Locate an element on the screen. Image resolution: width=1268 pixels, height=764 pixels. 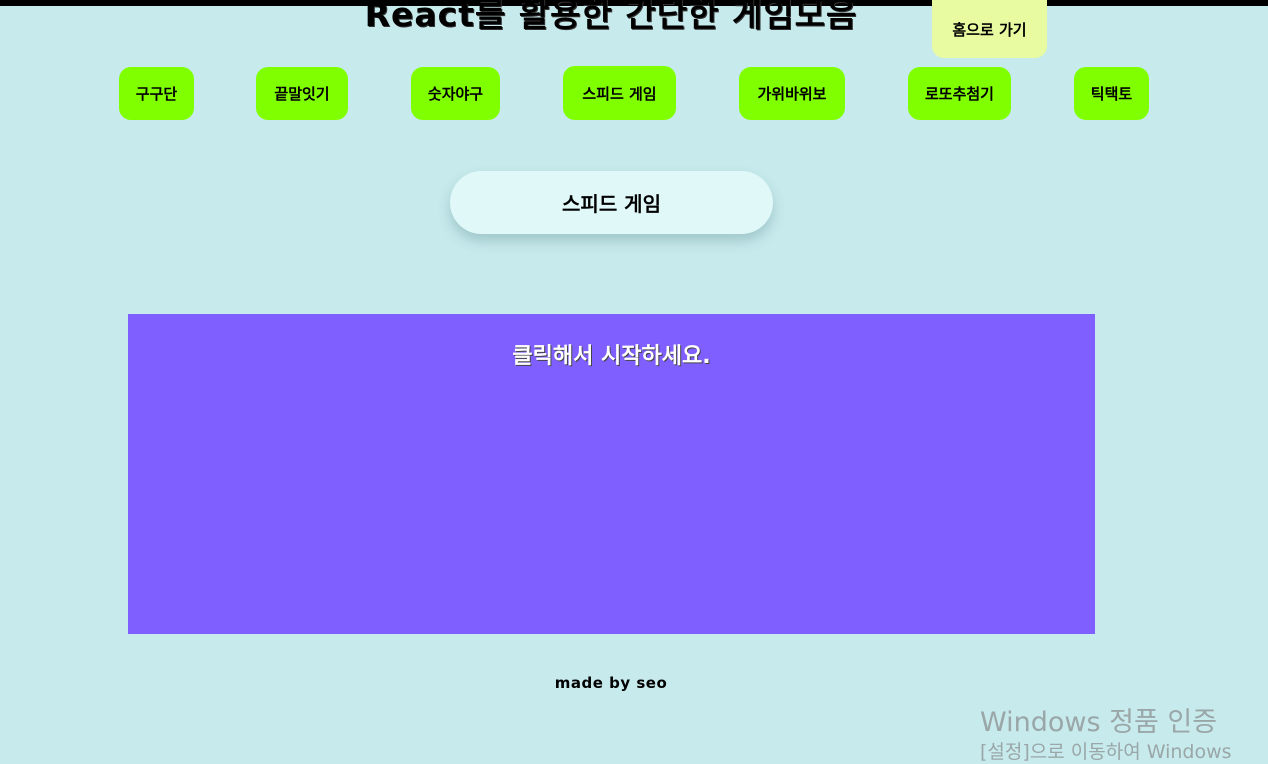
footer-credit: made by seo is located at coordinates (611, 683).